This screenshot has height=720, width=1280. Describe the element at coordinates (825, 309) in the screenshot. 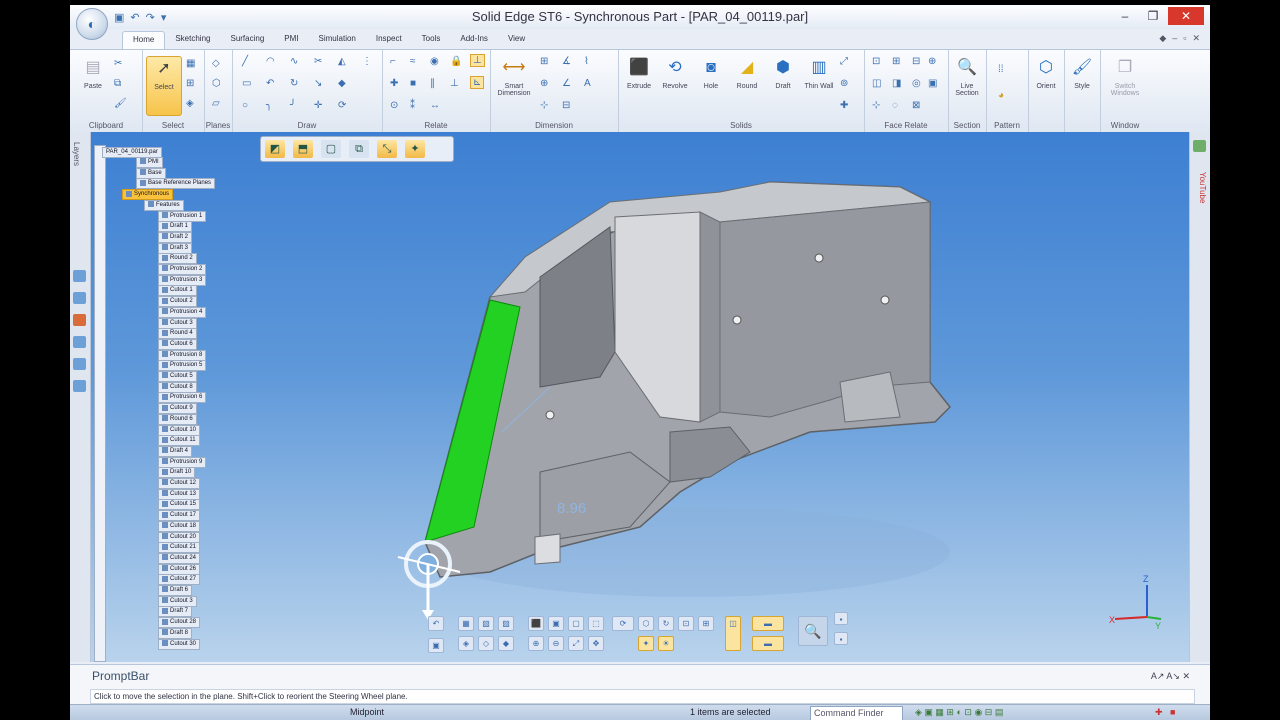

I see `right-face` at that location.